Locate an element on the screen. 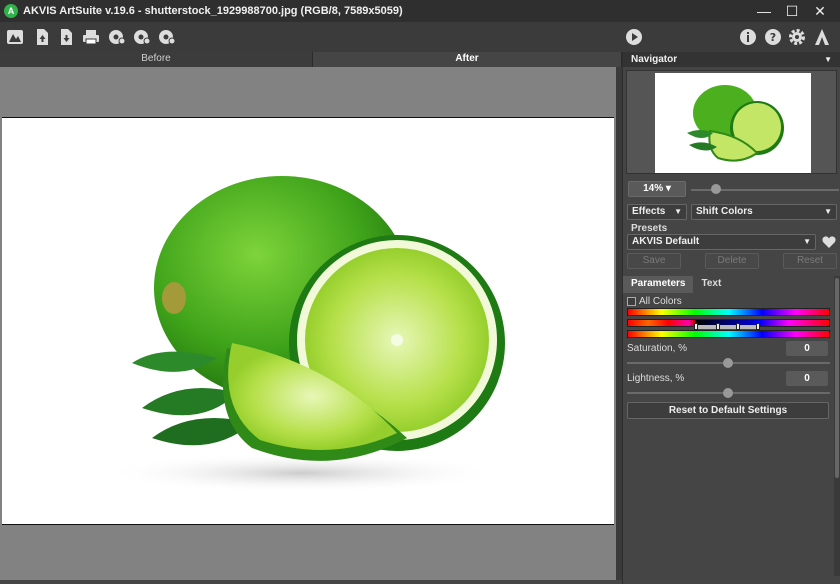  settings-icon is located at coordinates (797, 37).